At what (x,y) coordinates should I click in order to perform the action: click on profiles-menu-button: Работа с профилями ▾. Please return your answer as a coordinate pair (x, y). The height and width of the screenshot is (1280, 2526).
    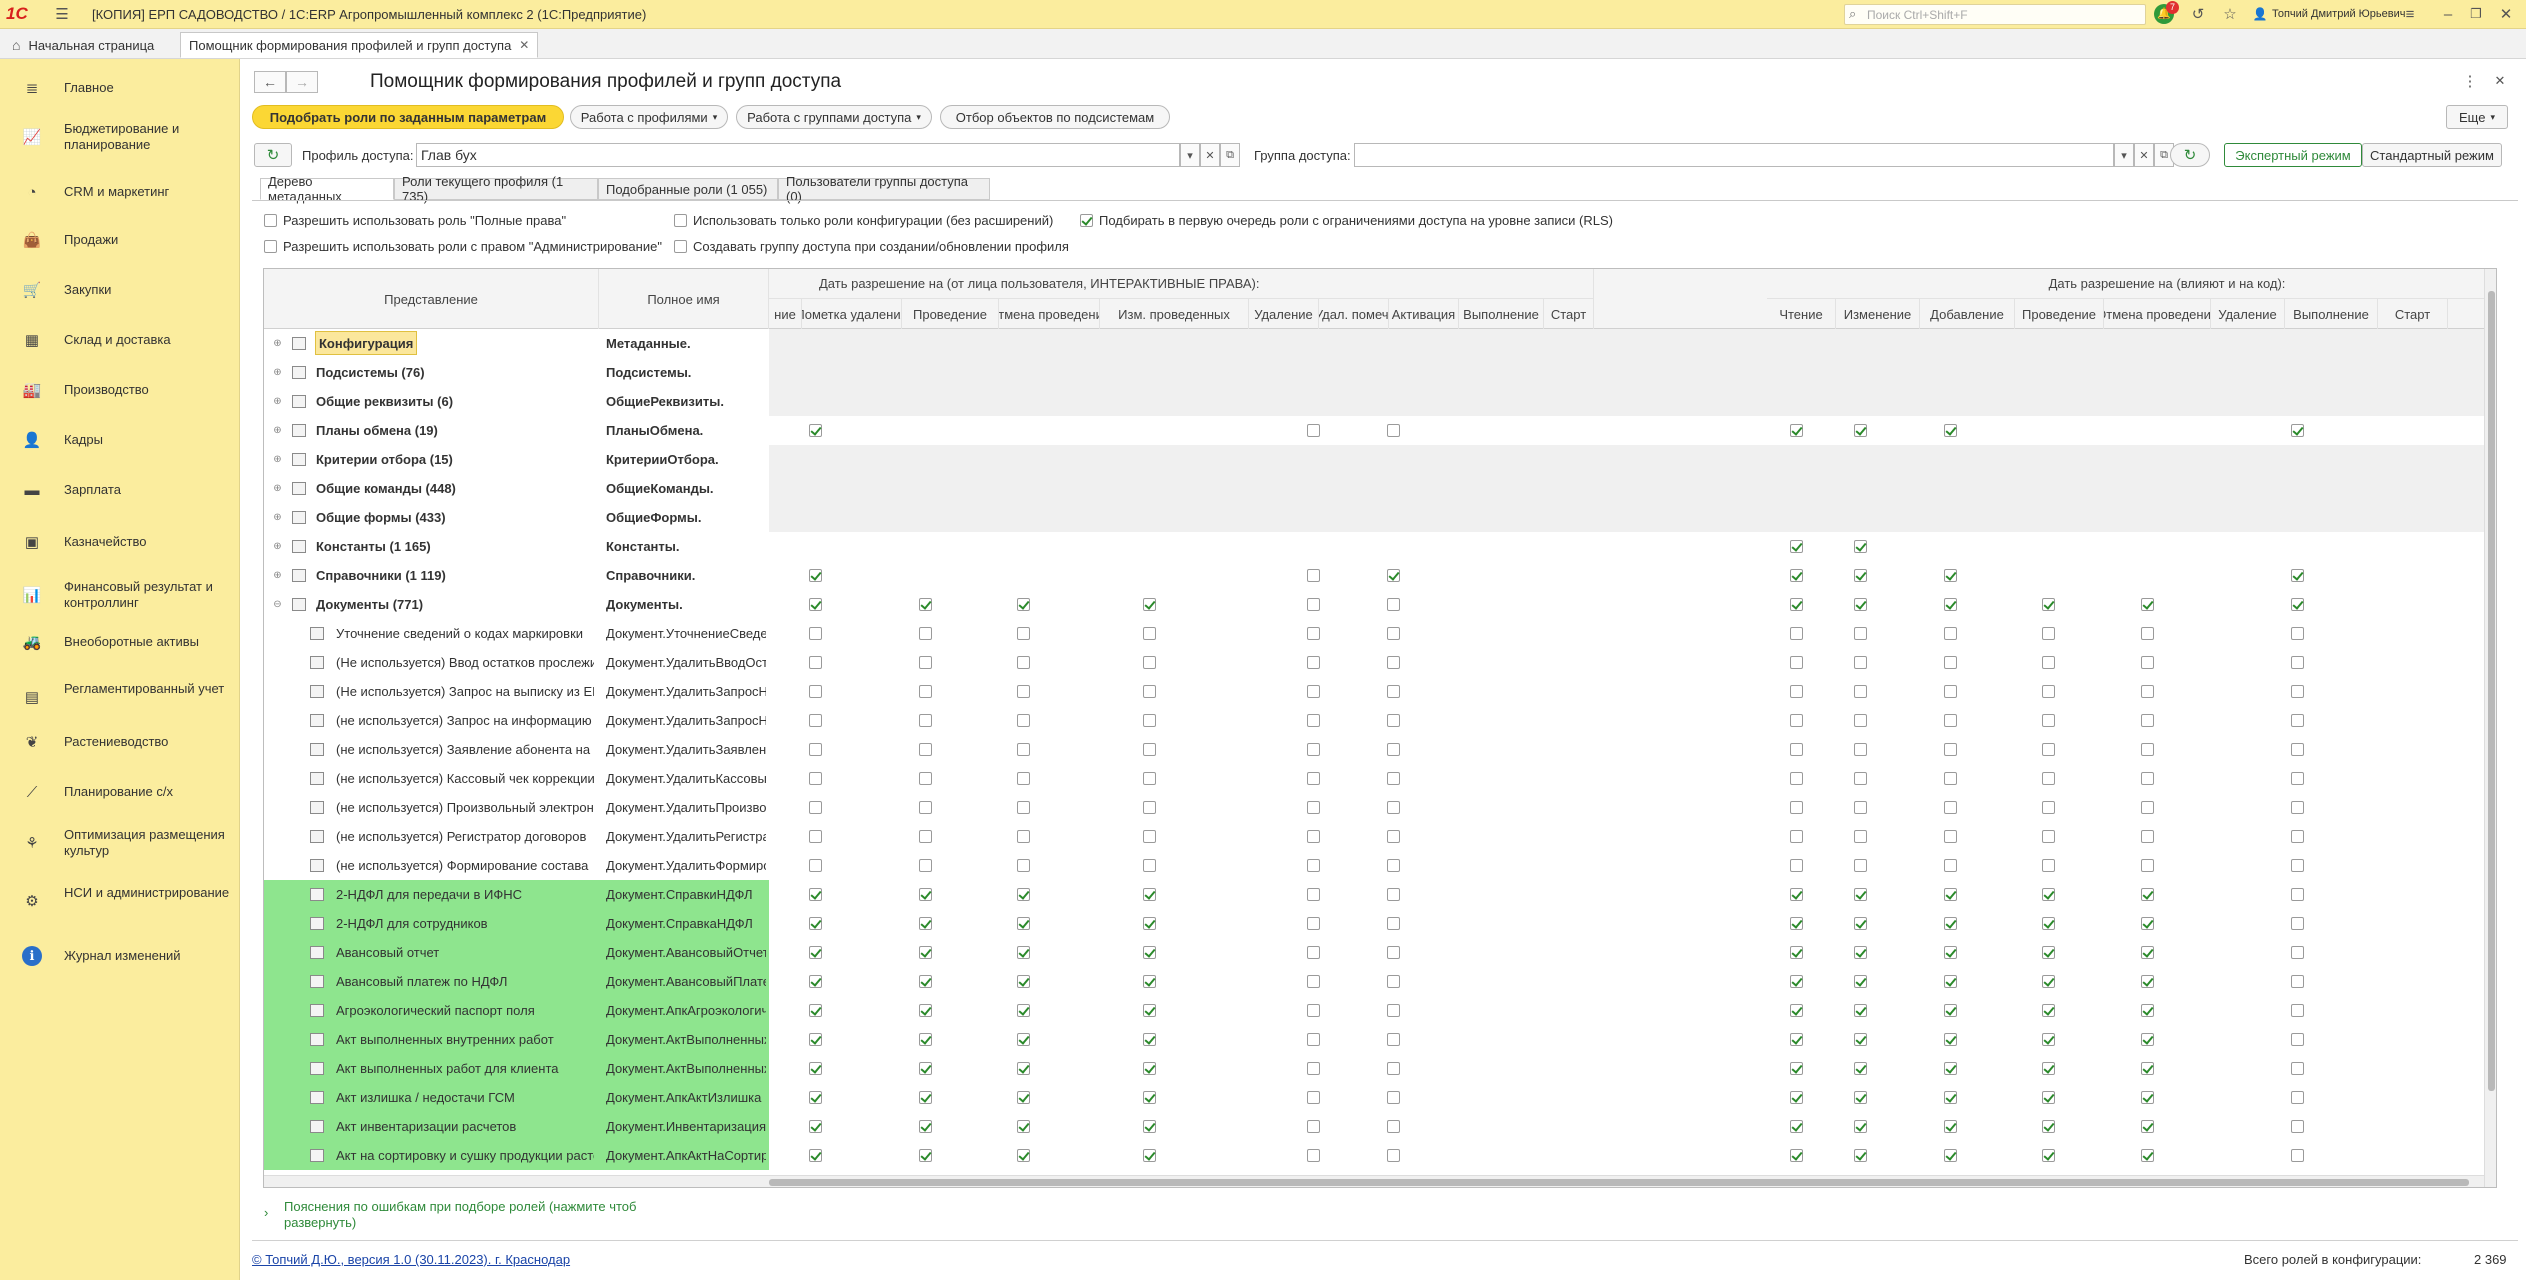
    Looking at the image, I should click on (649, 117).